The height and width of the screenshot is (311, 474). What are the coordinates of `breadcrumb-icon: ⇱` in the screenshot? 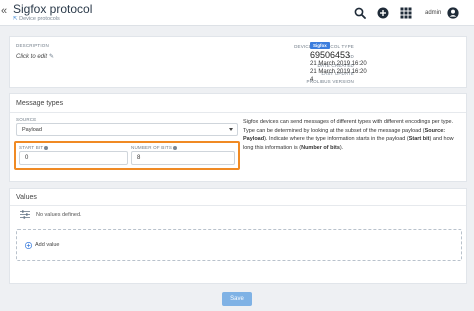 It's located at (15, 19).